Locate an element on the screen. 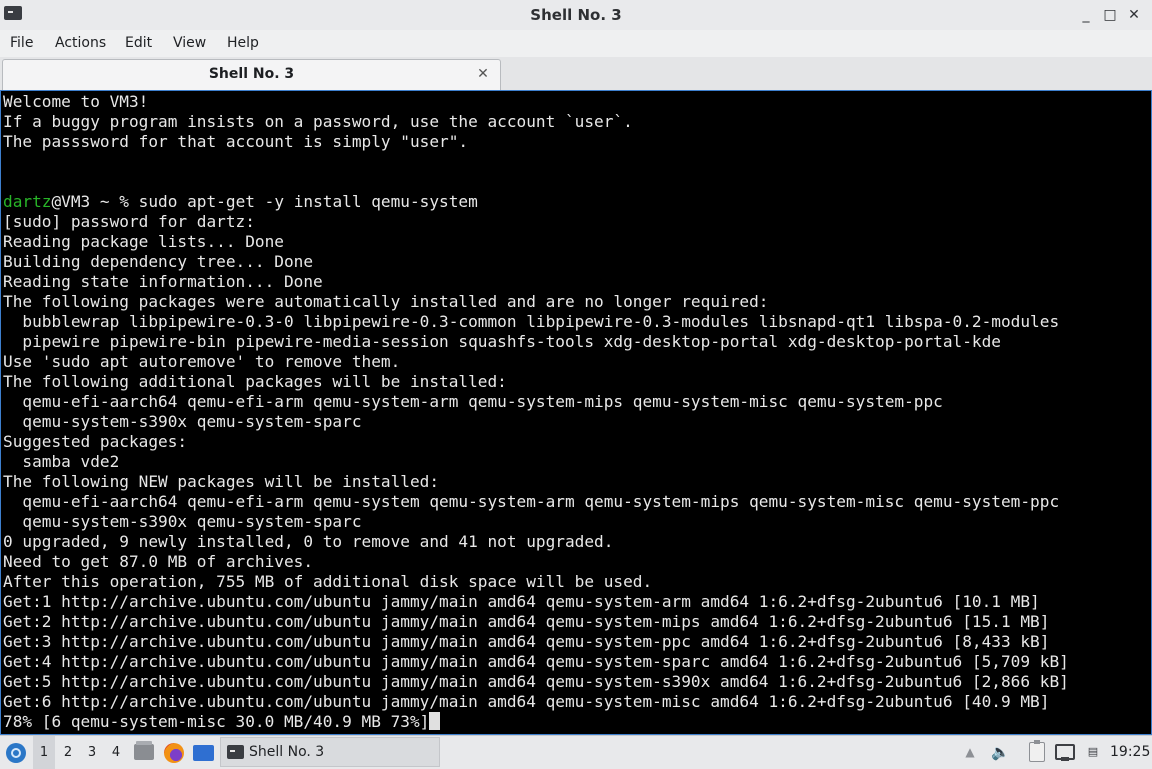 The image size is (1152, 769). minimize-button: _ is located at coordinates (1086, 15).